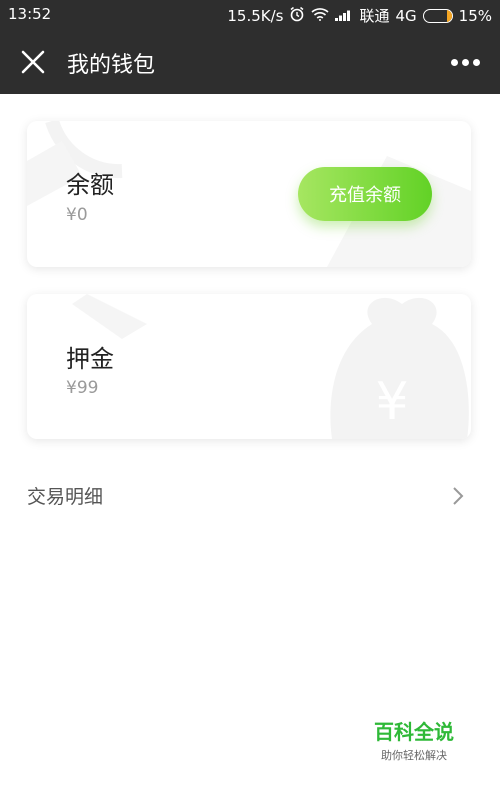  I want to click on watermark-subtitle: 助你轻松解决, so click(414, 755).